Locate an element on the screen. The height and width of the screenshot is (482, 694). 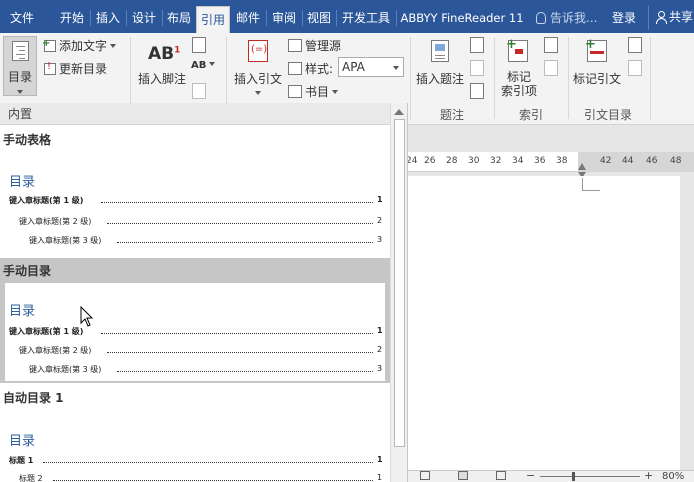
zoom-in-icon: + is located at coordinates (648, 475).